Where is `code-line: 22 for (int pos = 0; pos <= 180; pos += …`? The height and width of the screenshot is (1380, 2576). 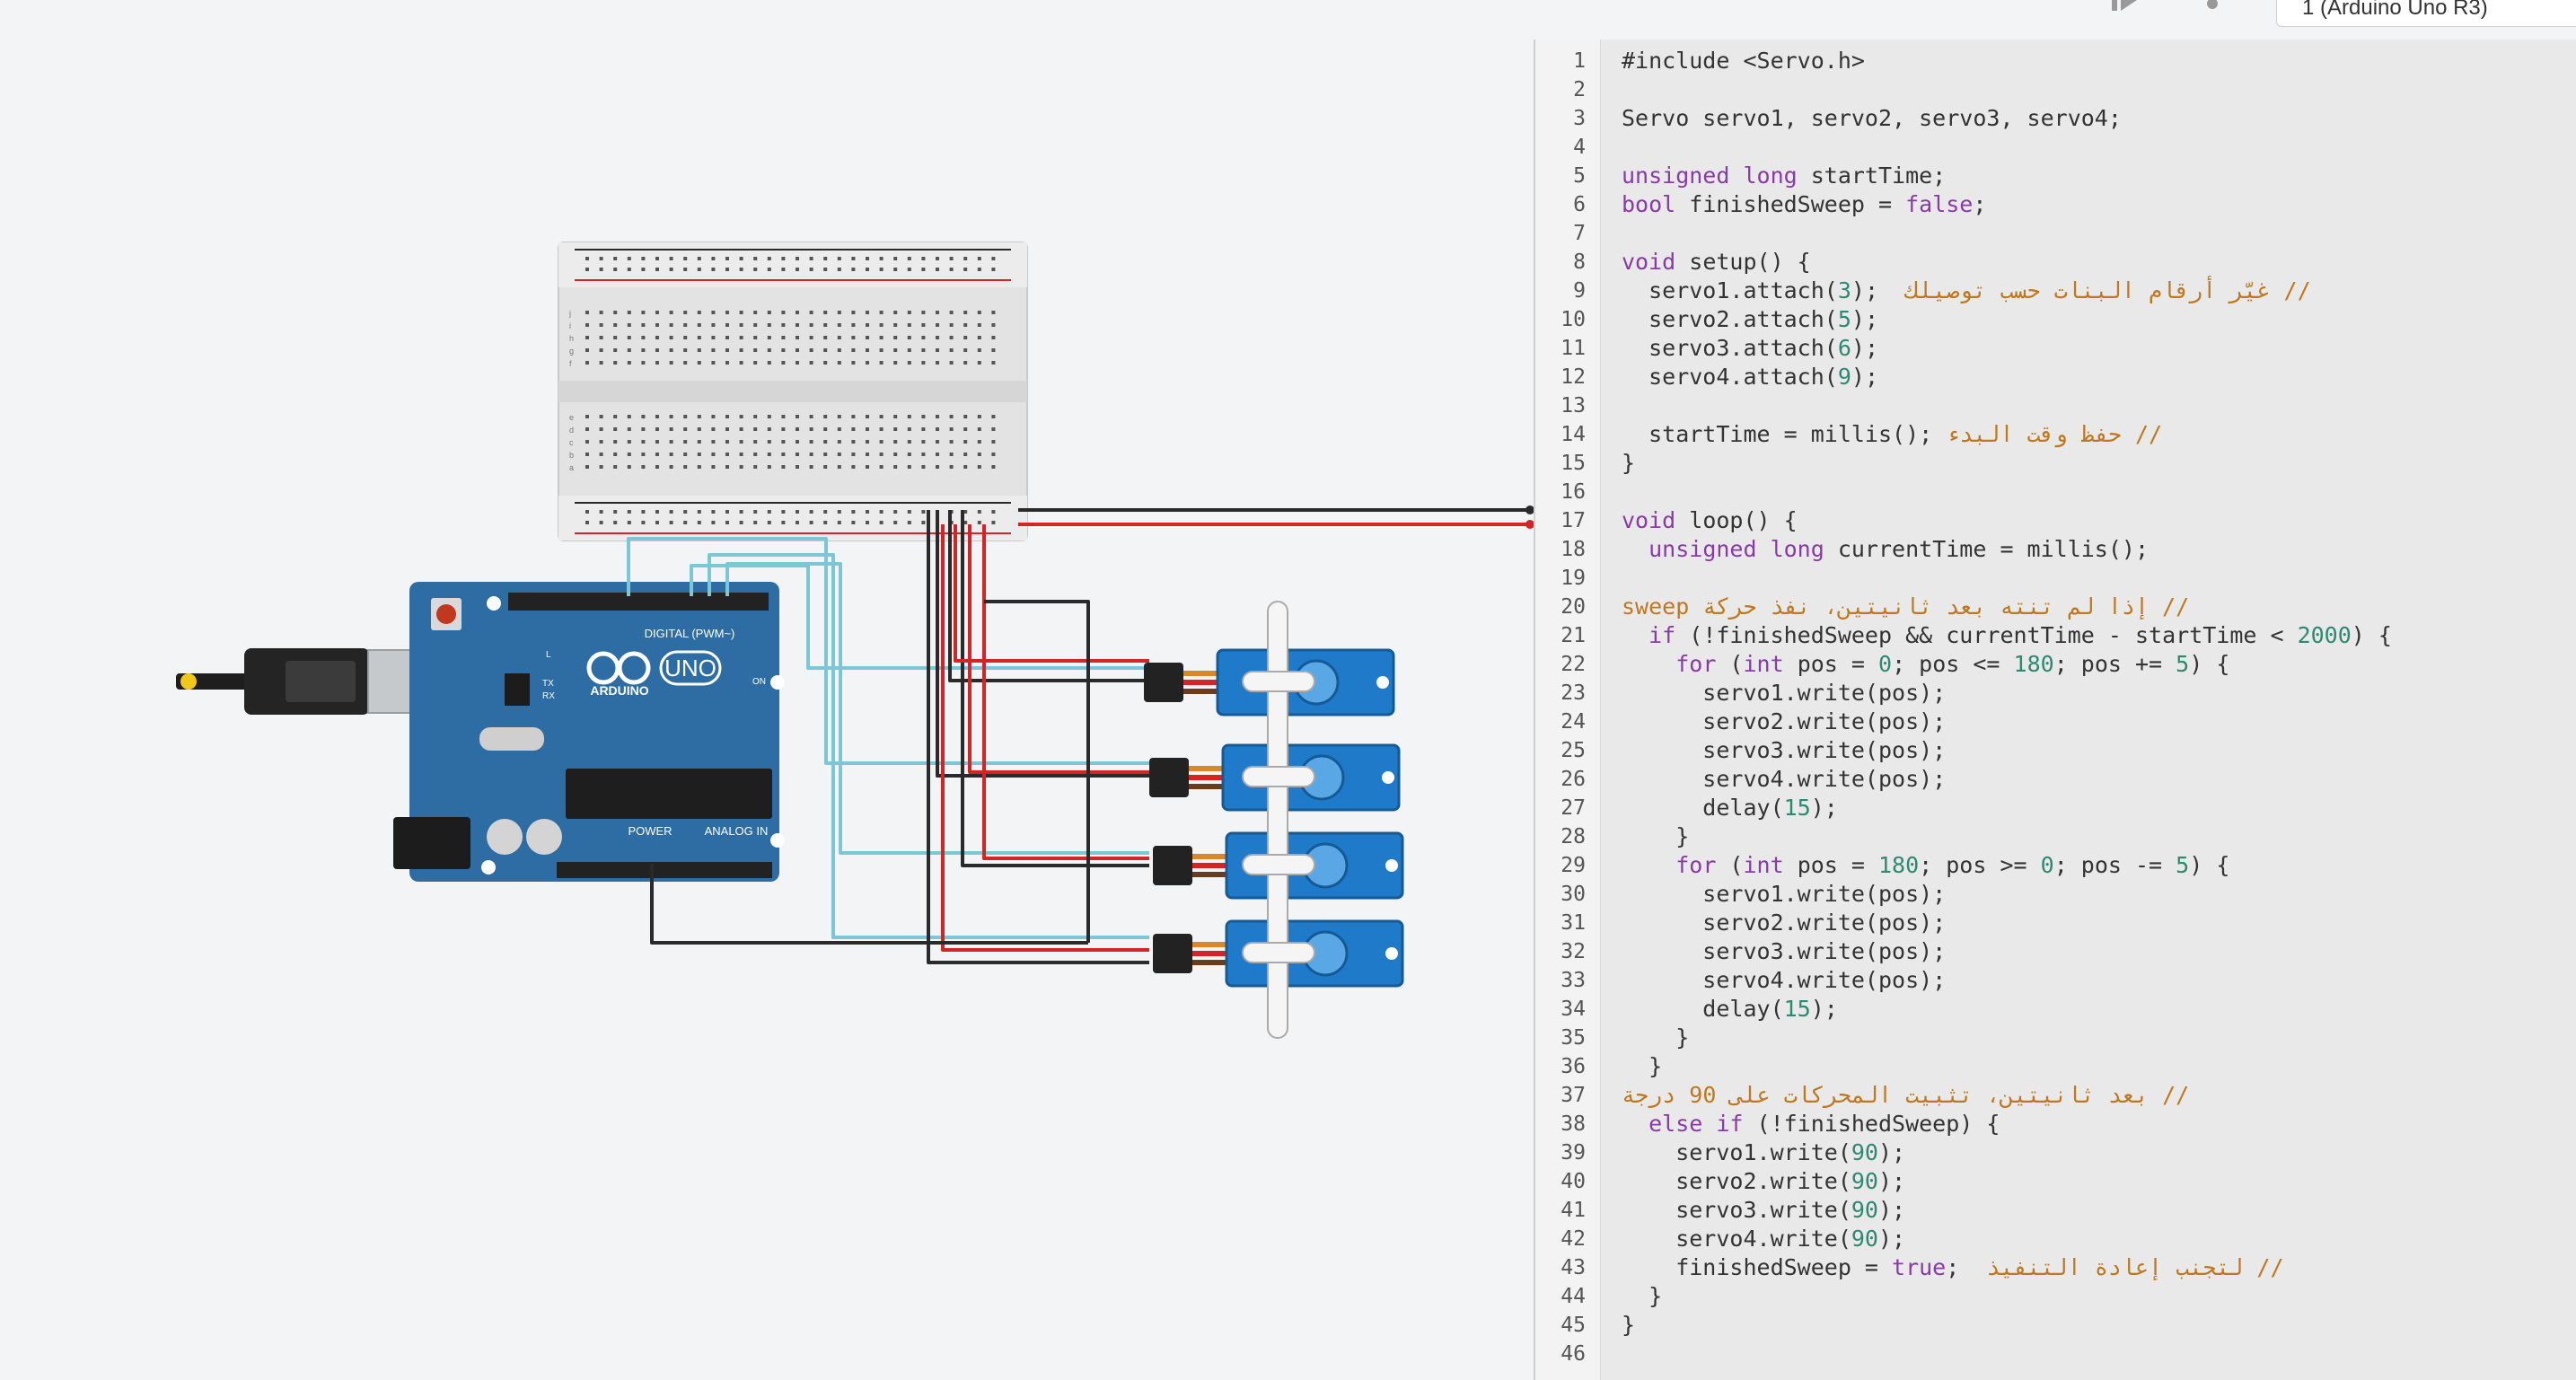
code-line: 22 for (int pos = 0; pos <= 180; pos += … is located at coordinates (2055, 664).